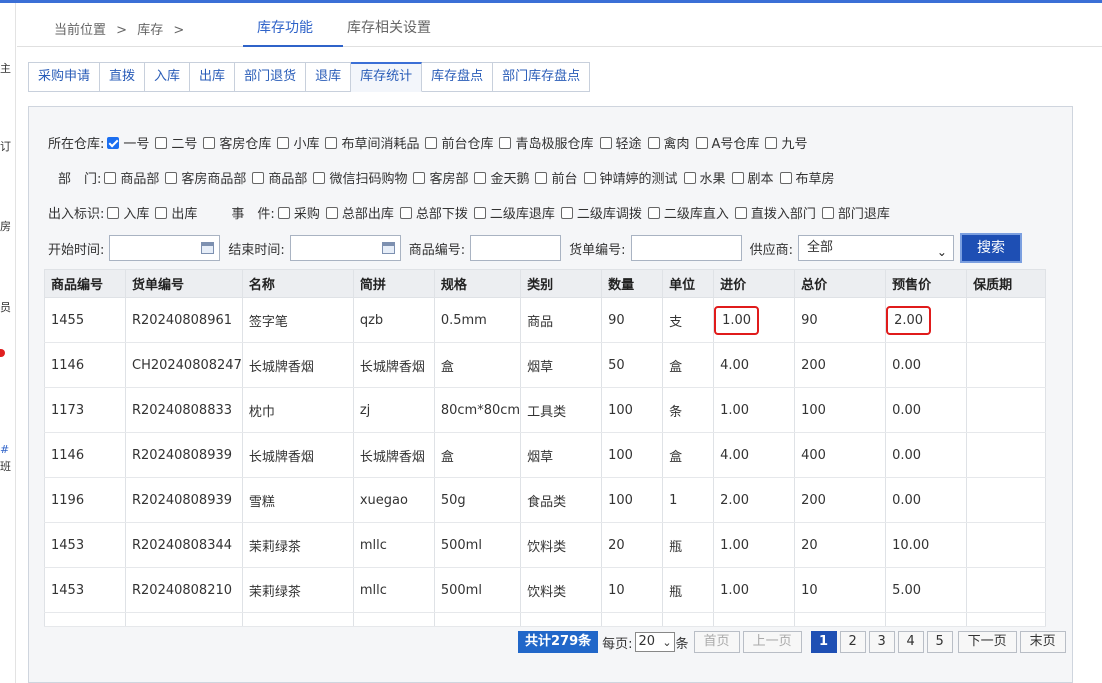  What do you see at coordinates (285, 27) in the screenshot?
I see `tab-inventory-functions: 库存功能` at bounding box center [285, 27].